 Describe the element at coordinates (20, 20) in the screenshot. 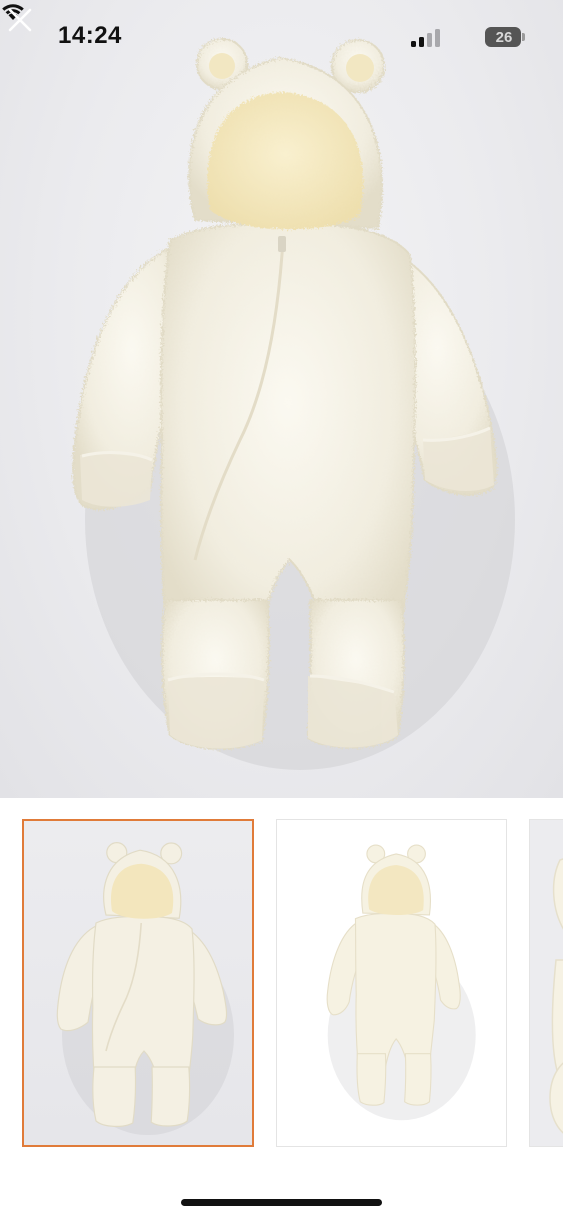

I see `close-icon` at that location.